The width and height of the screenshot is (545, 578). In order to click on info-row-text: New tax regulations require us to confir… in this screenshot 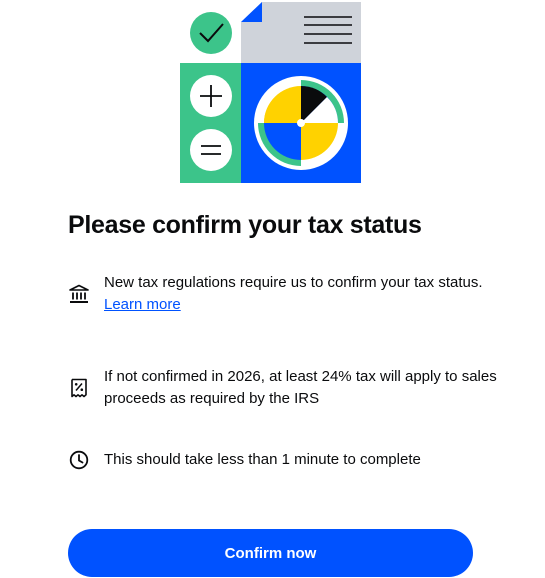, I will do `click(293, 294)`.